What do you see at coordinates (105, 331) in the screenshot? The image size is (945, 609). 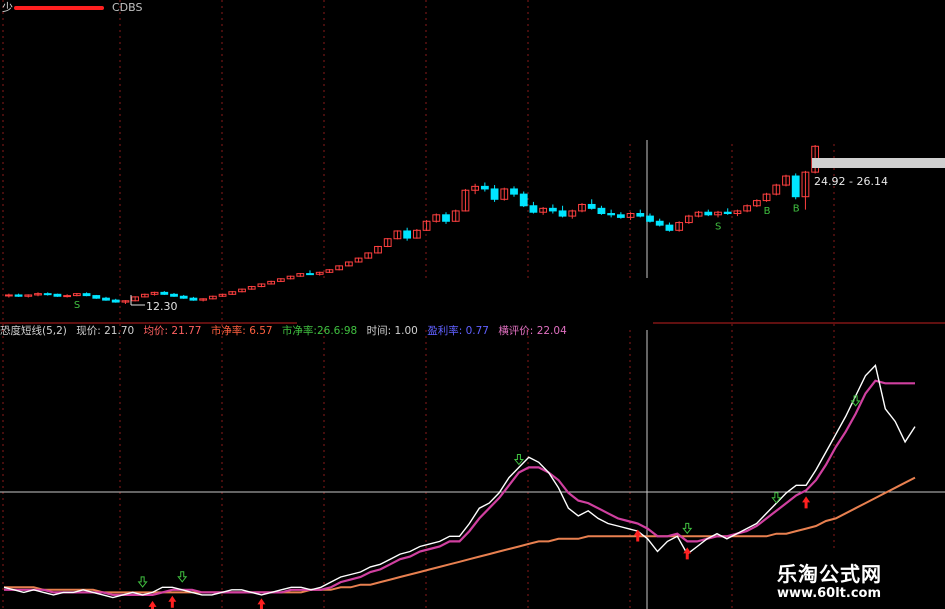 I see `indicator-price: 现价: 21.70` at bounding box center [105, 331].